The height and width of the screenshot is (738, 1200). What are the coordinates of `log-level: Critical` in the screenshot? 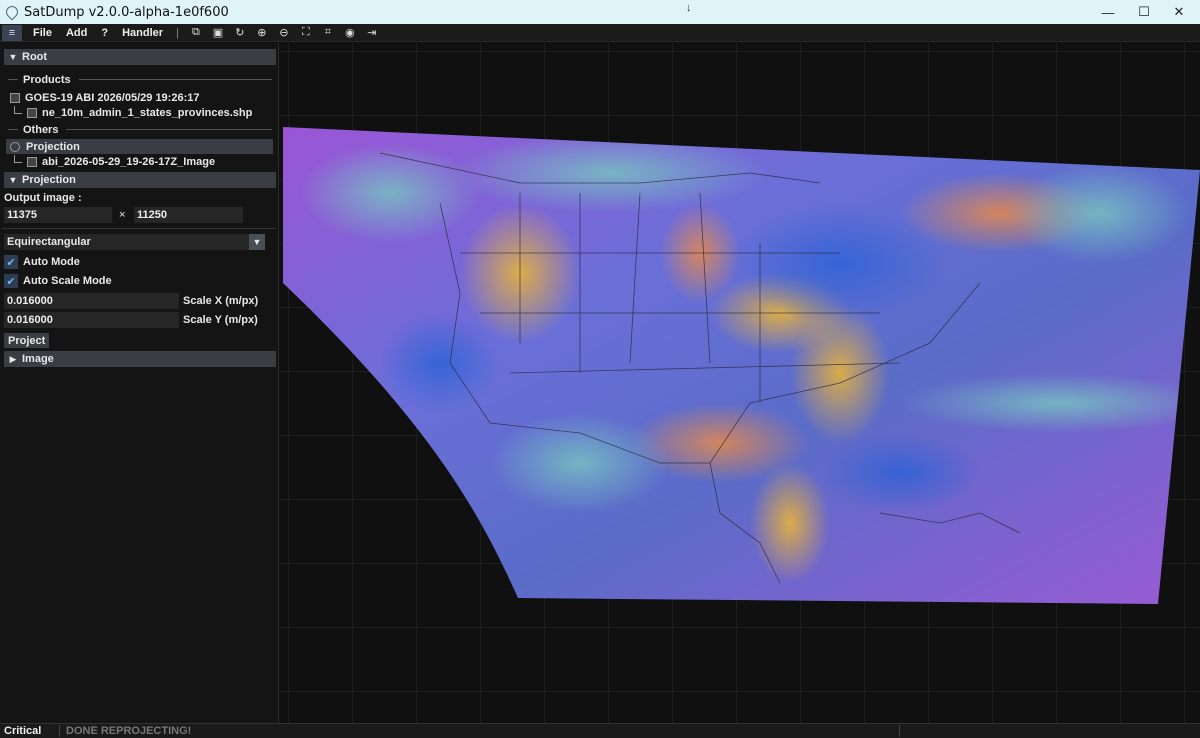 It's located at (30, 731).